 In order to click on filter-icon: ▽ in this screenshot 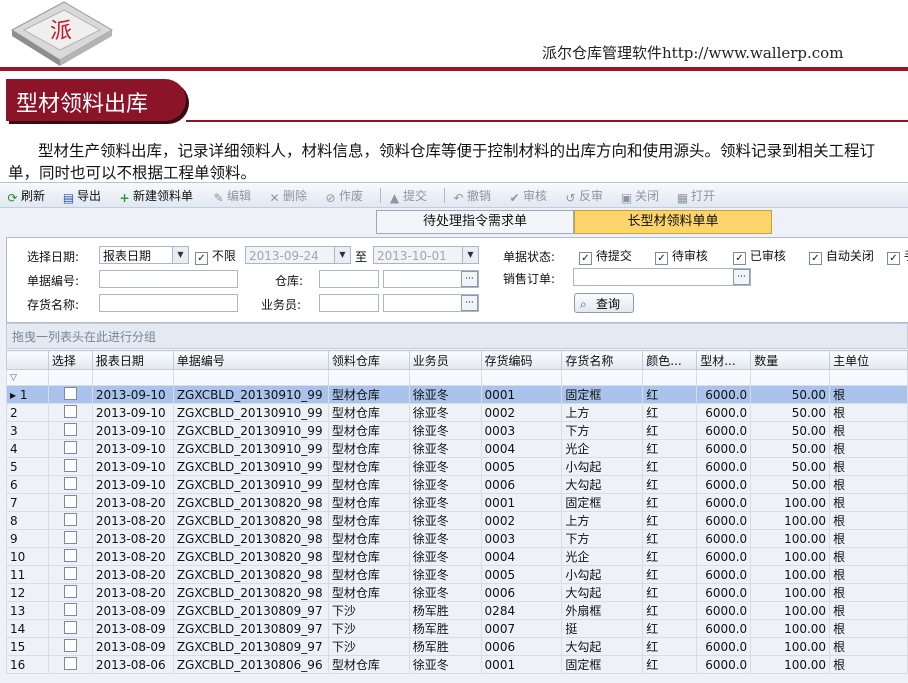, I will do `click(27, 377)`.